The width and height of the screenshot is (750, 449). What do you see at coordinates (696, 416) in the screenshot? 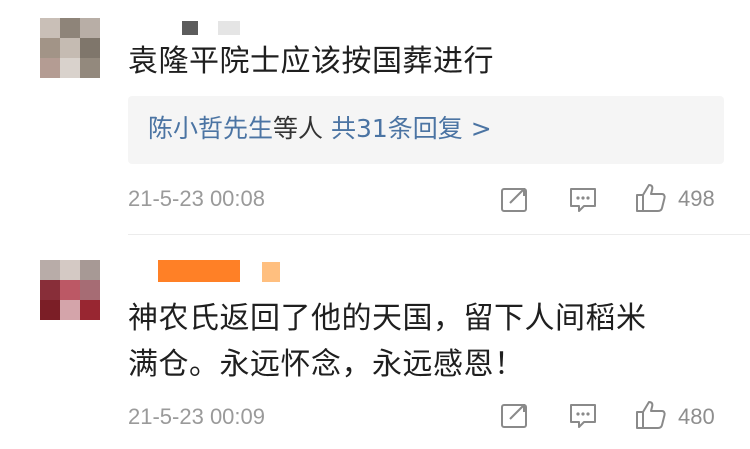
I see `like-count: 480` at bounding box center [696, 416].